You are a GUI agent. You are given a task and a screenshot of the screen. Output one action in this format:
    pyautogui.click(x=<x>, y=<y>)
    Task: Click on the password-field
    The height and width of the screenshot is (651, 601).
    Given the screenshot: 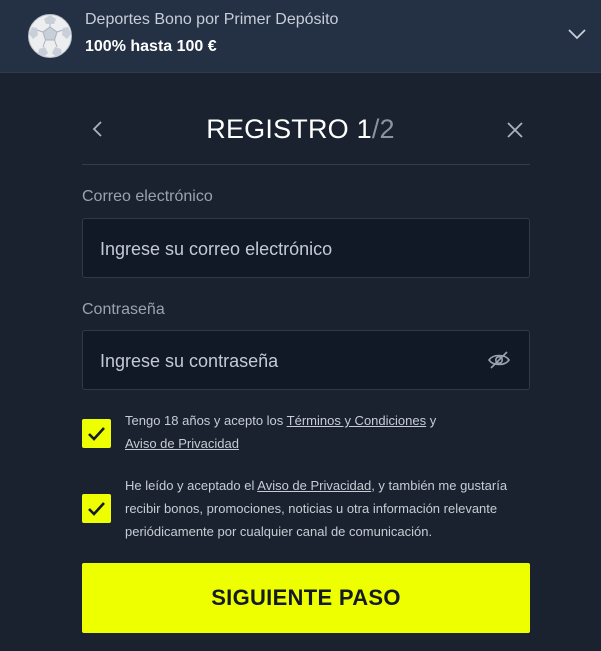 What is the action you would take?
    pyautogui.click(x=290, y=361)
    